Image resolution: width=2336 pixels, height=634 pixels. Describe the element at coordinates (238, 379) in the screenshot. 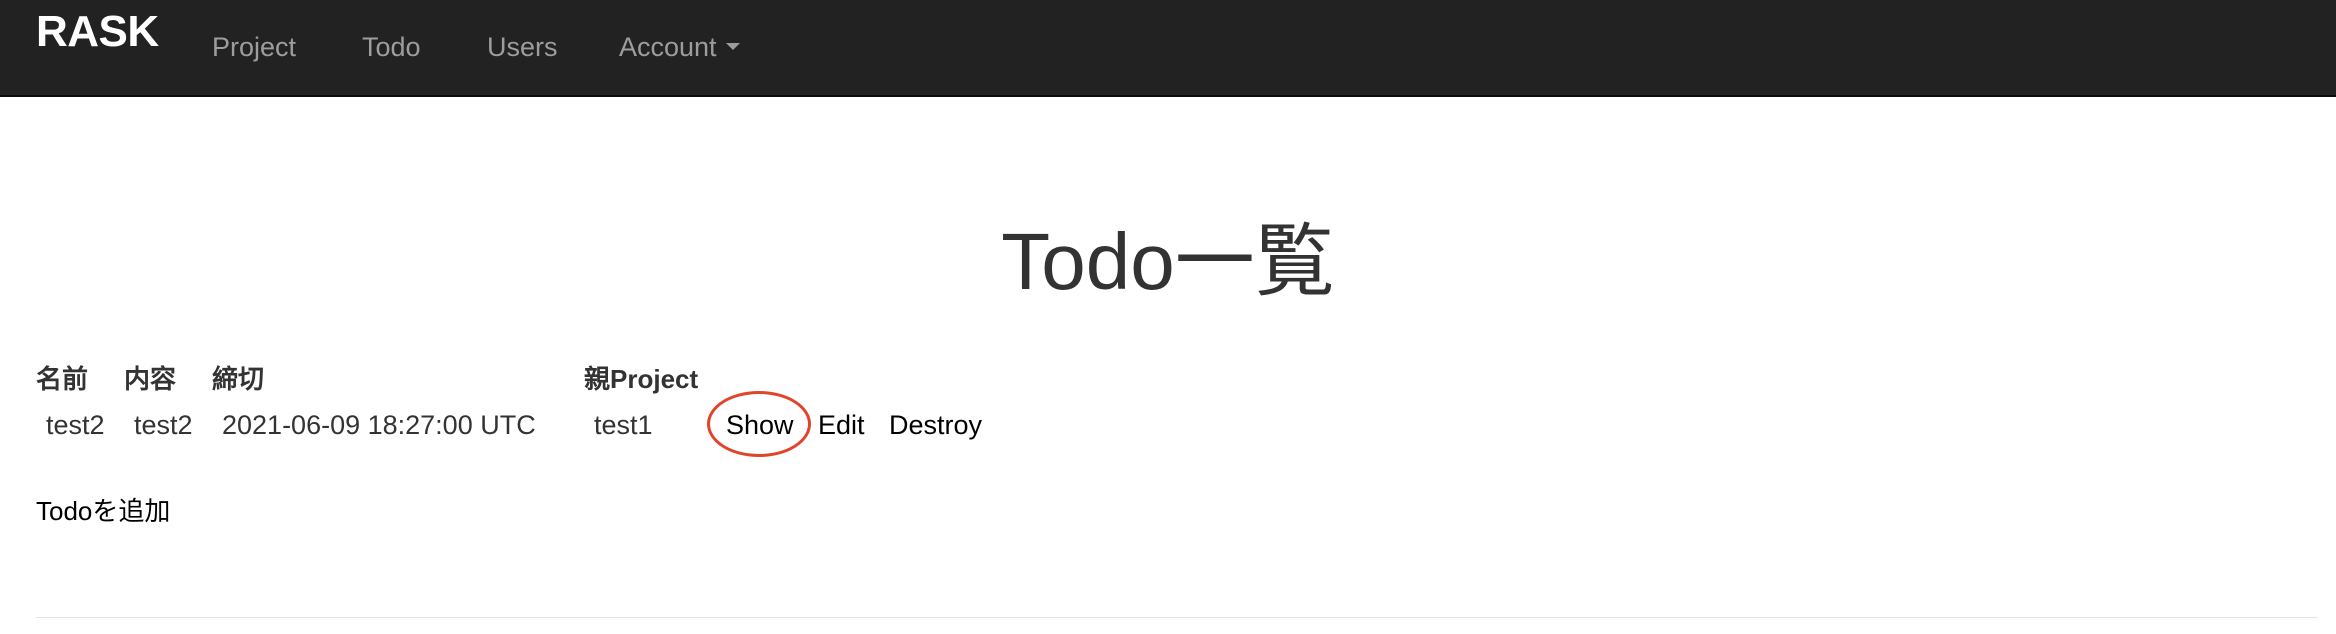

I see `column-header-deadline: 締切` at that location.